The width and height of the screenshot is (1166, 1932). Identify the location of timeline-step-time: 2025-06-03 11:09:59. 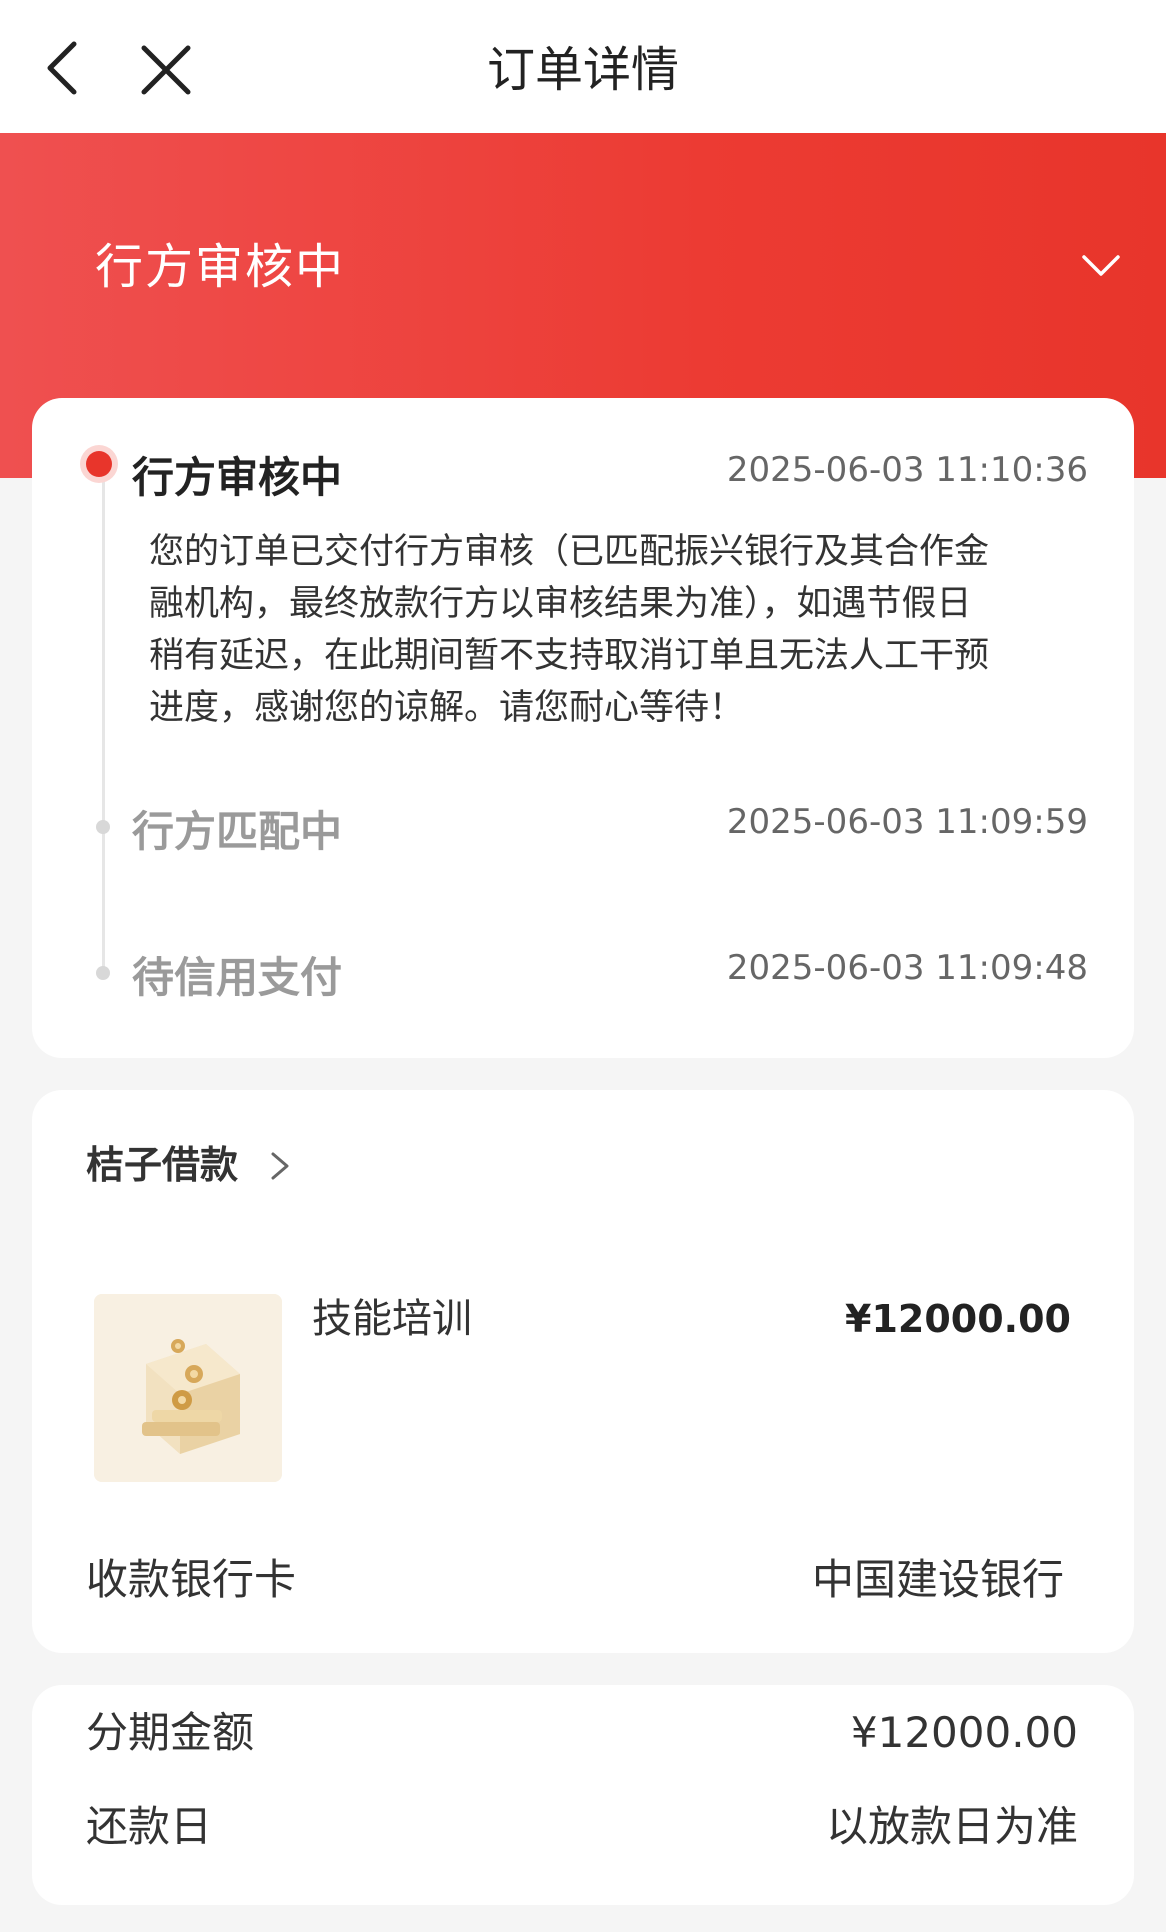
(907, 822).